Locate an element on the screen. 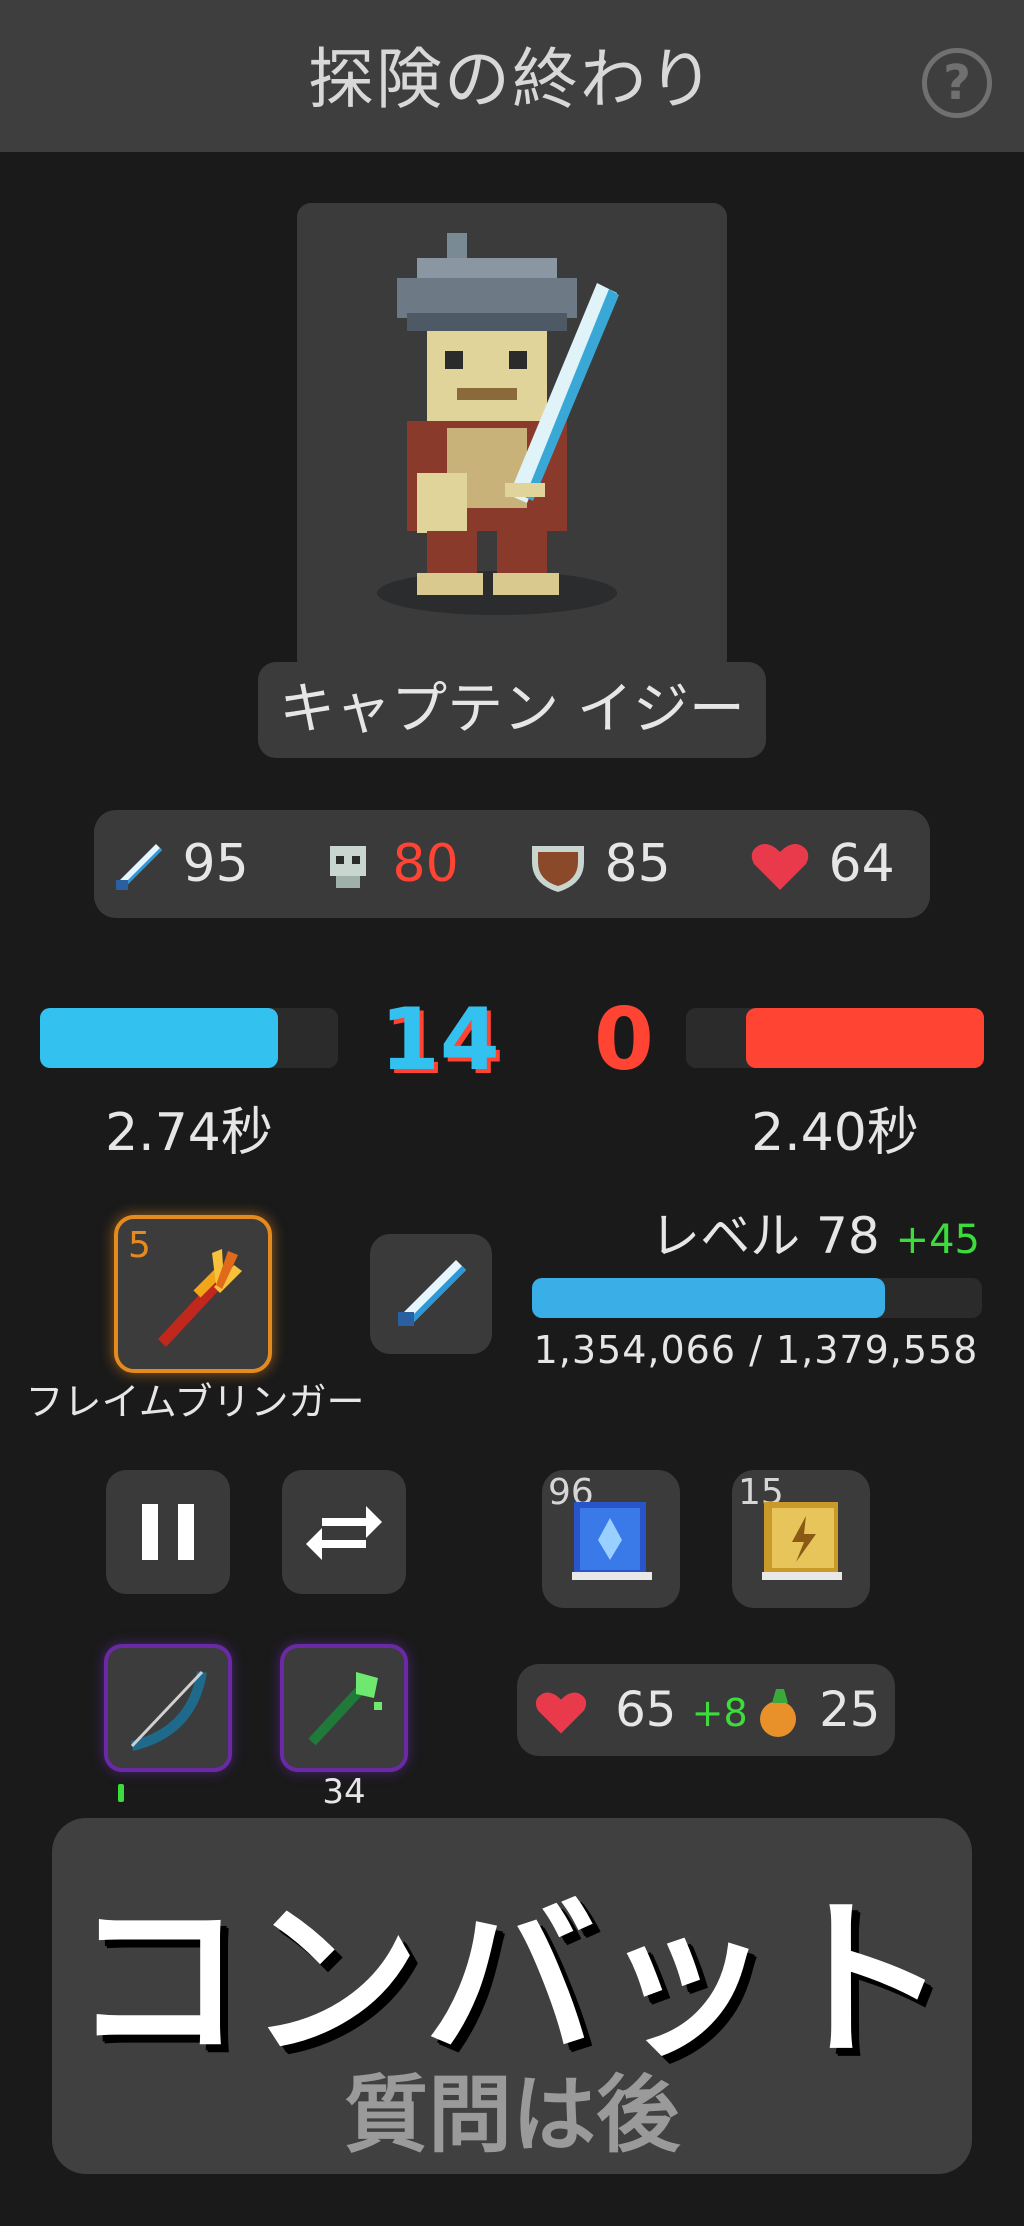  armor-value: 85 is located at coordinates (637, 864).